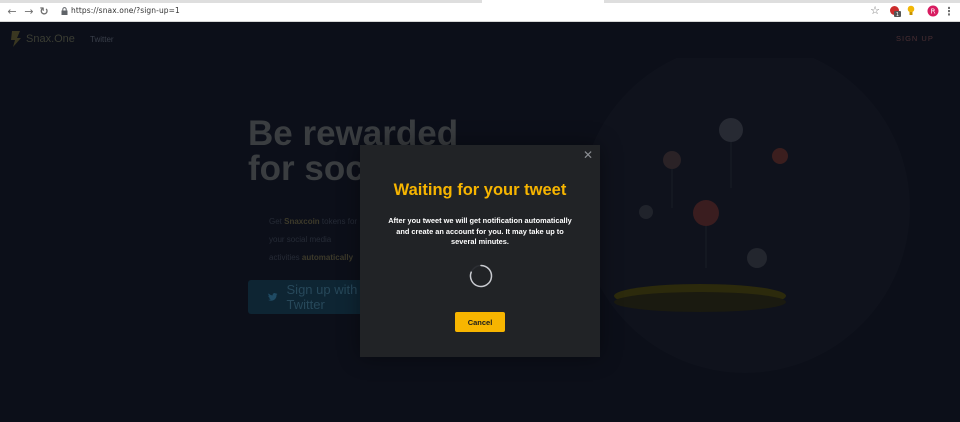 The image size is (960, 422). What do you see at coordinates (911, 11) in the screenshot?
I see `lightbulb-extension-icon` at bounding box center [911, 11].